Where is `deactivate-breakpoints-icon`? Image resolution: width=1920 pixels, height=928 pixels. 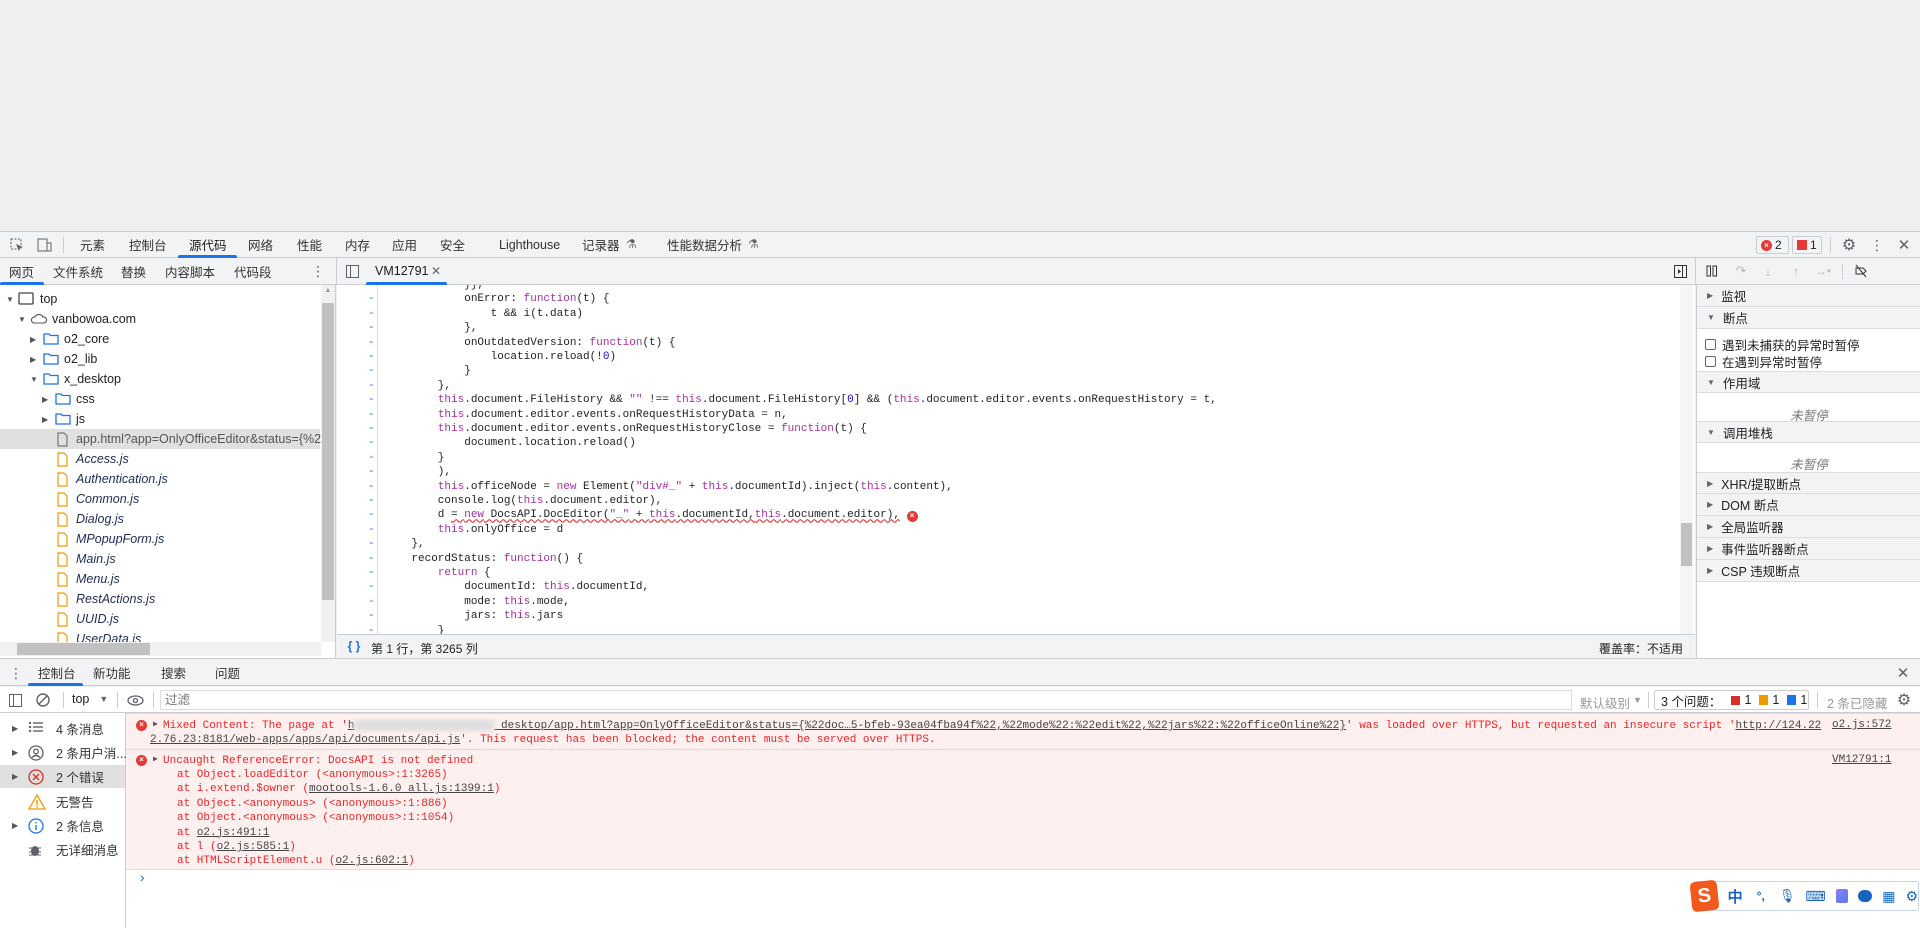
deactivate-breakpoints-icon is located at coordinates (1861, 271).